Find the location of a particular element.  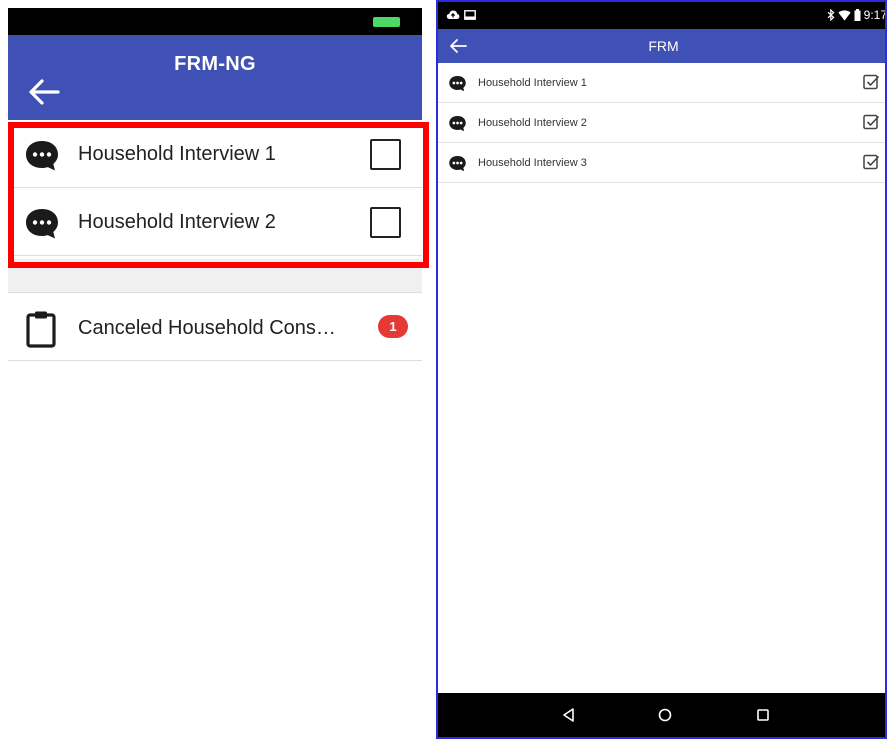

list-item-household-interview-3: Household Interview 3 is located at coordinates (661, 163).